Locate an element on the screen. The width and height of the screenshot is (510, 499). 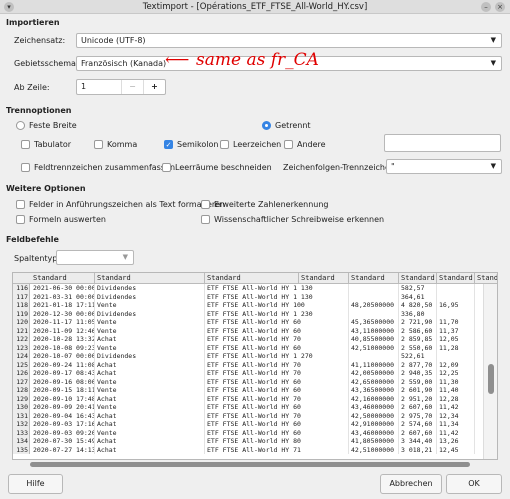
separated-radio is located at coordinates (266, 125).